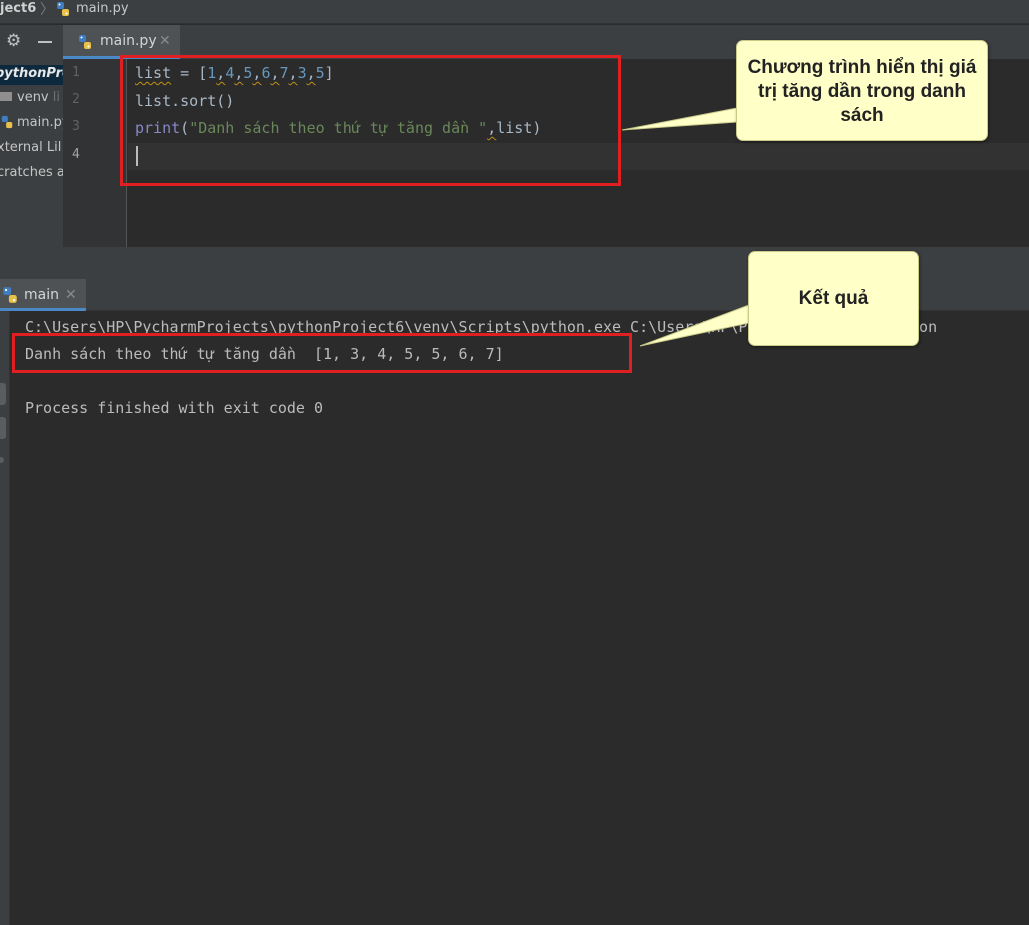 The image size is (1029, 925). What do you see at coordinates (95, 153) in the screenshot?
I see `editor-gutter: 1 2 3 4` at bounding box center [95, 153].